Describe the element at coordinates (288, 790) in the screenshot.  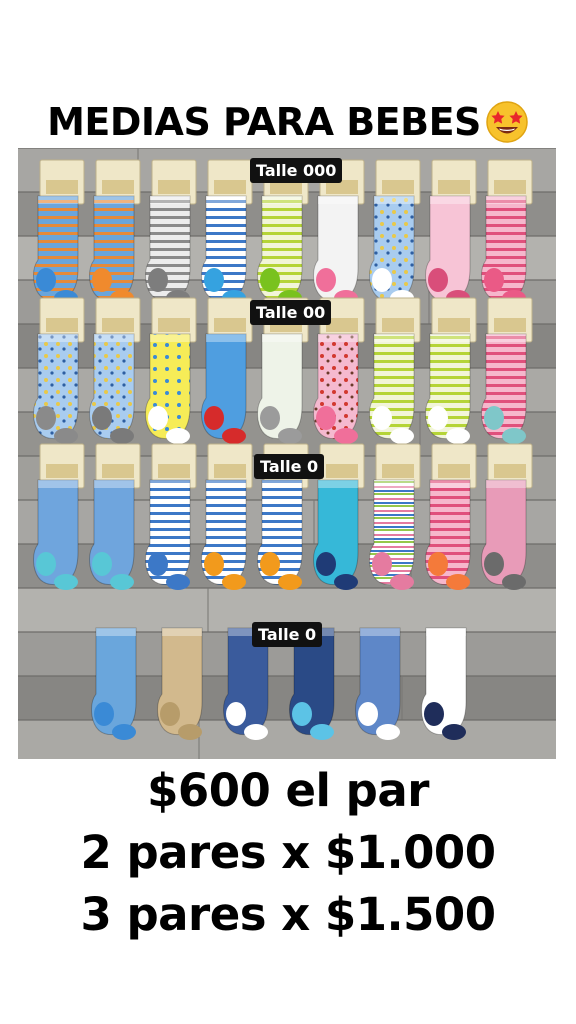
I see `price-single: $600 el par` at that location.